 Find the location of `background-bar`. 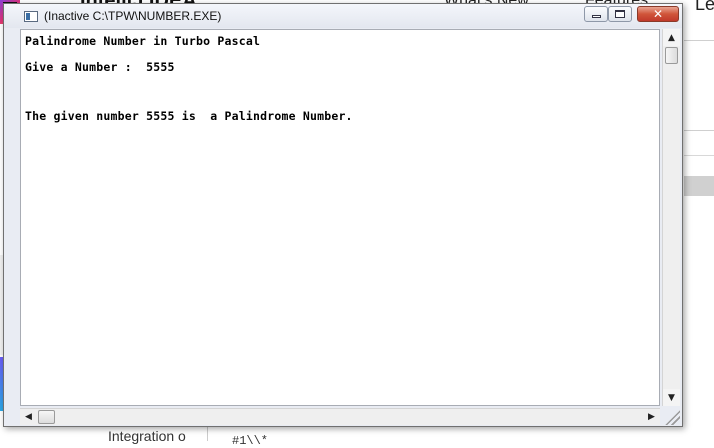

background-bar is located at coordinates (699, 186).